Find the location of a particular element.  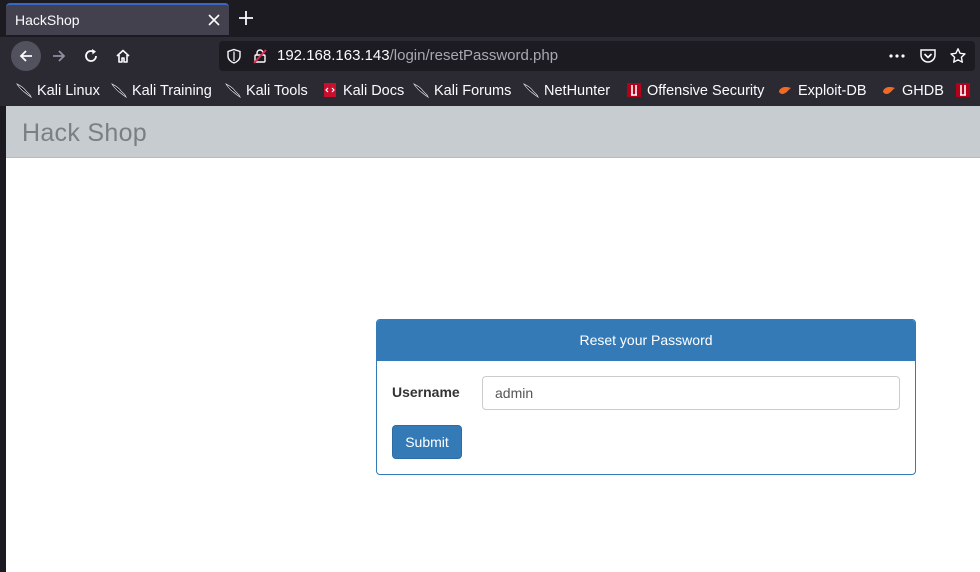

navigation-toolbar: 192.168.163.143/login/resetPassword.php is located at coordinates (490, 56).